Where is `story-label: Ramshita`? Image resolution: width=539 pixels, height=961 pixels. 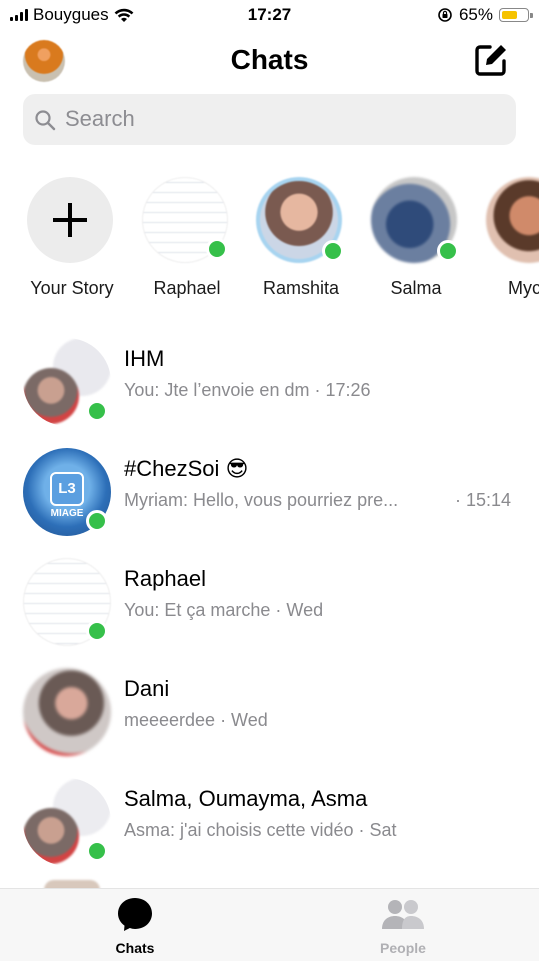 story-label: Ramshita is located at coordinates (301, 288).